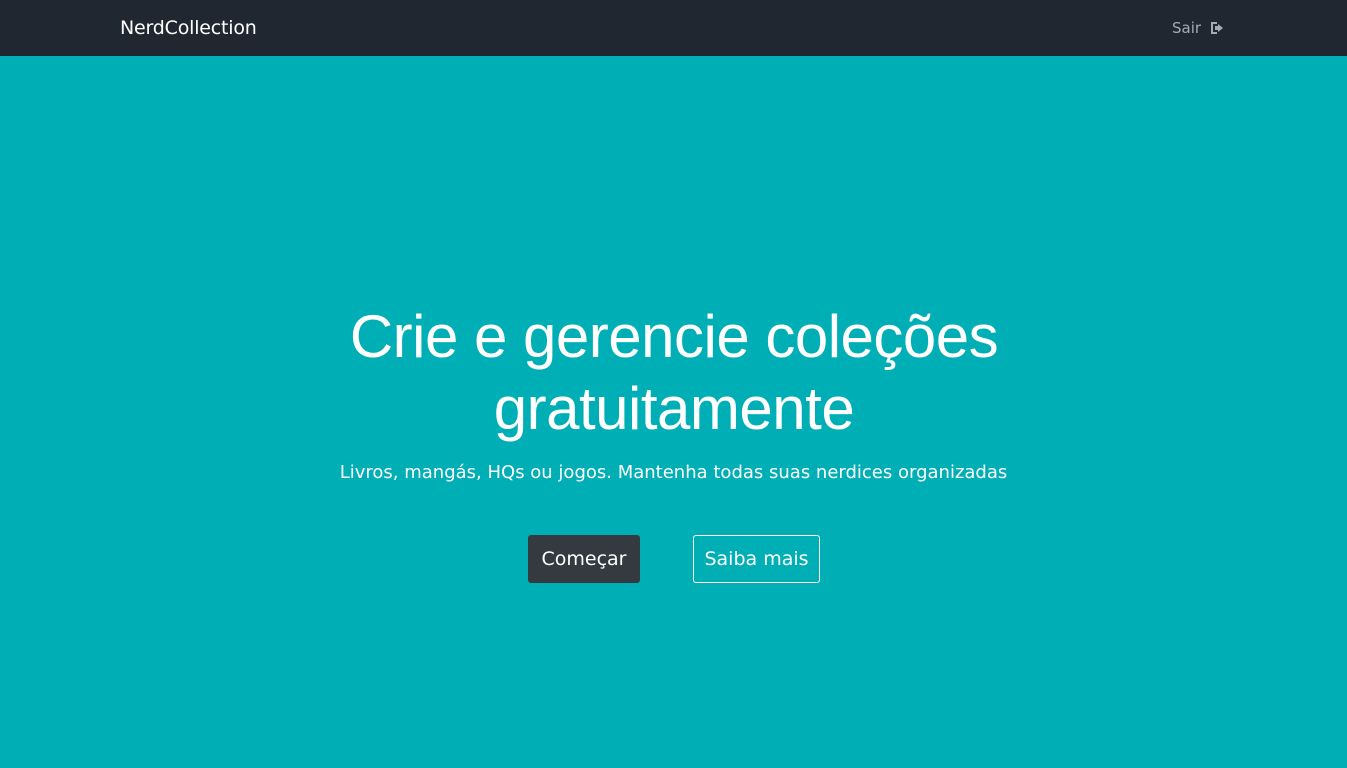 Image resolution: width=1347 pixels, height=768 pixels. Describe the element at coordinates (674, 372) in the screenshot. I see `hero-title: Crie e gerencie coleções gratuitamente` at that location.